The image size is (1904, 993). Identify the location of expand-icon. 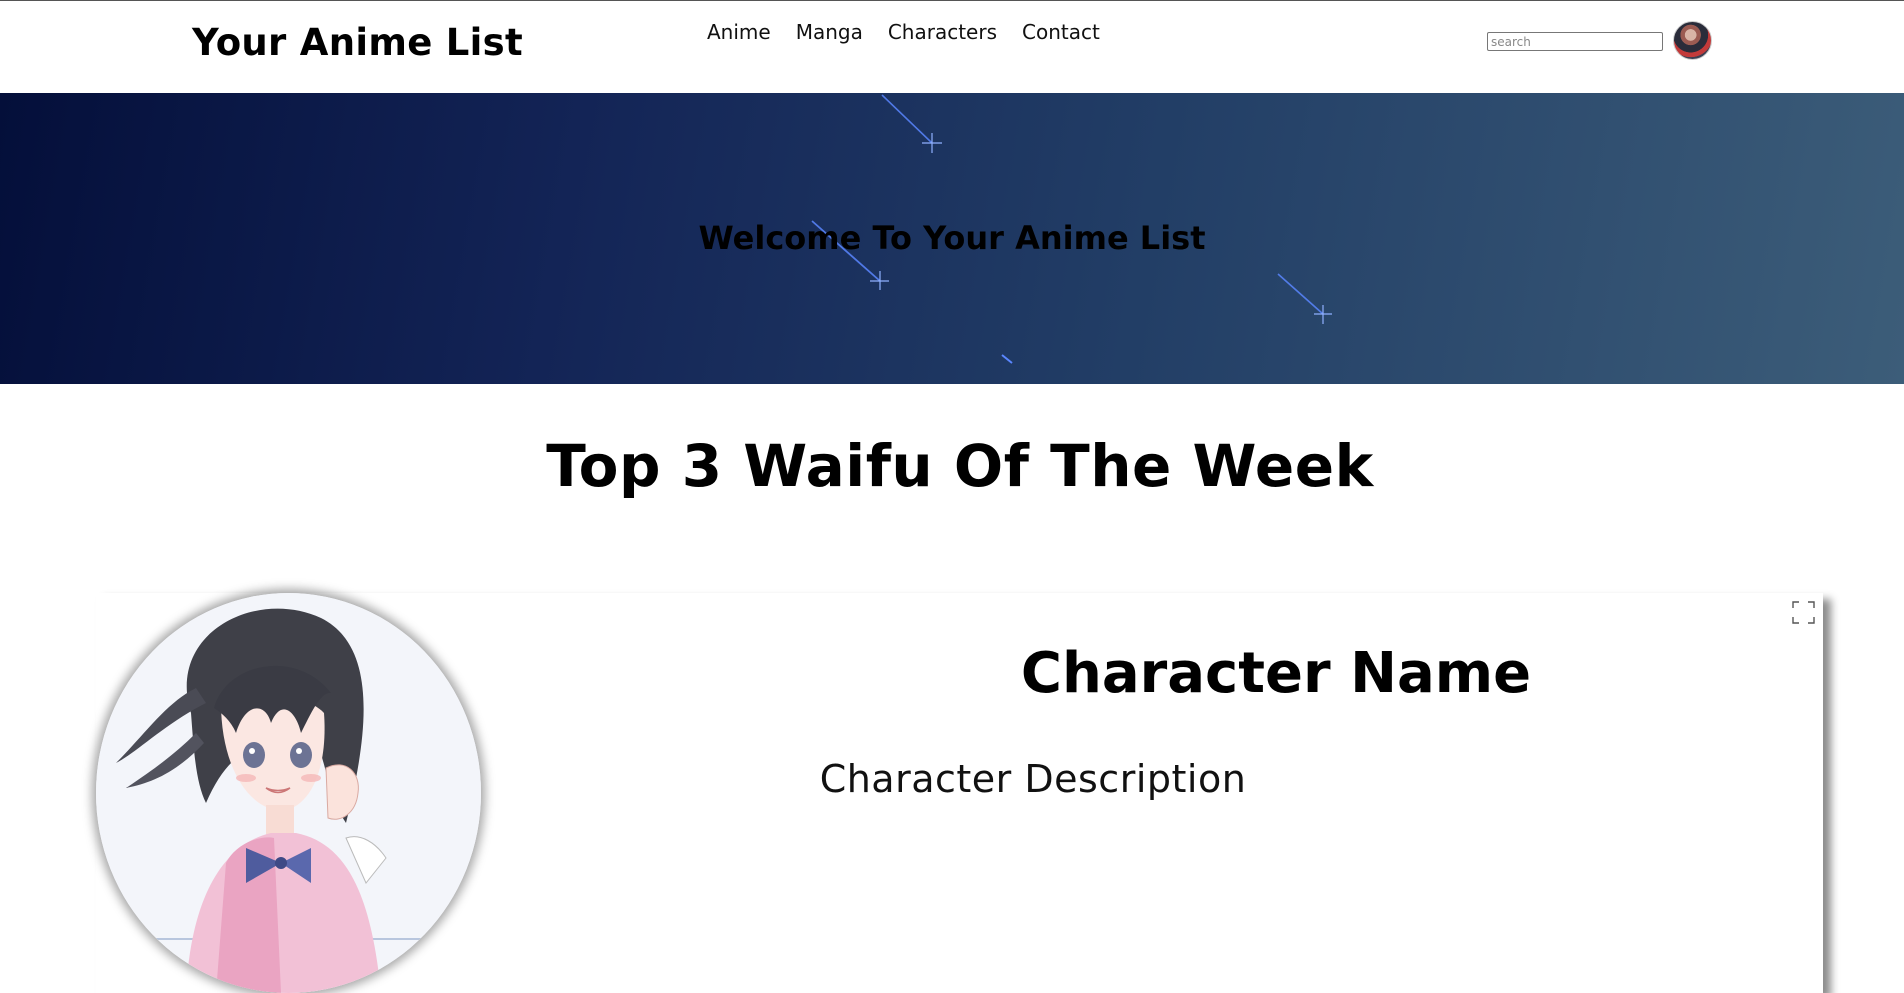
(1803, 612).